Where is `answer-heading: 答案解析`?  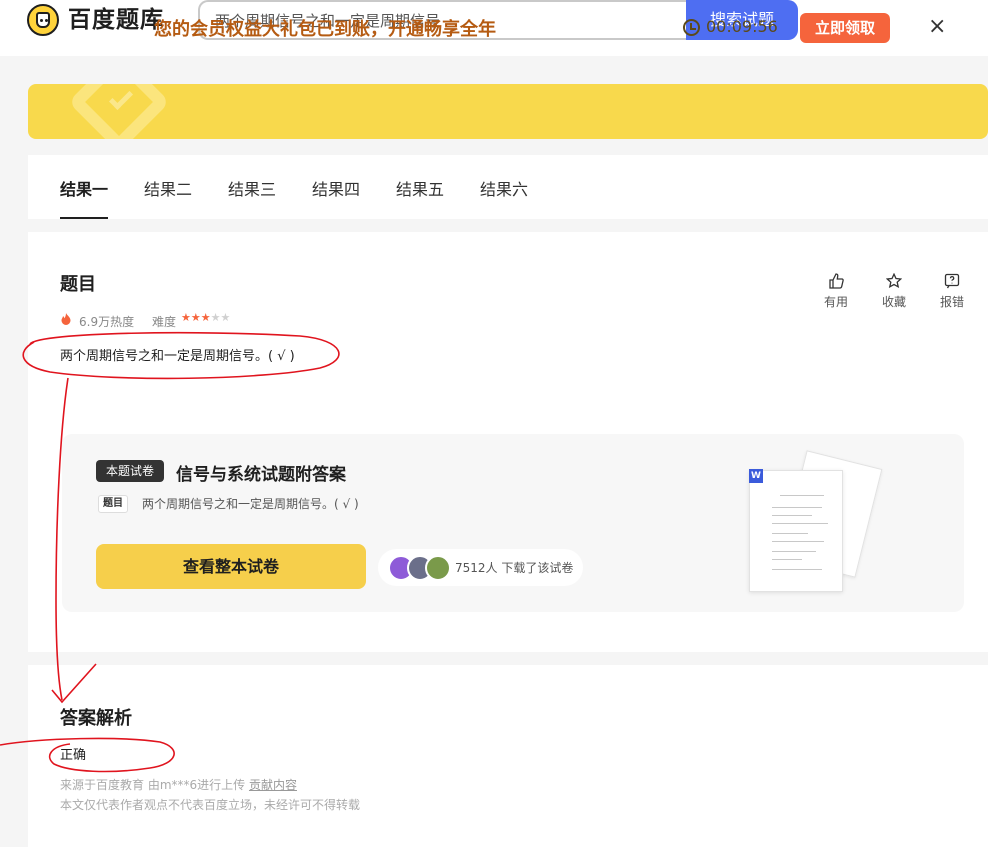
answer-heading: 答案解析 is located at coordinates (96, 718).